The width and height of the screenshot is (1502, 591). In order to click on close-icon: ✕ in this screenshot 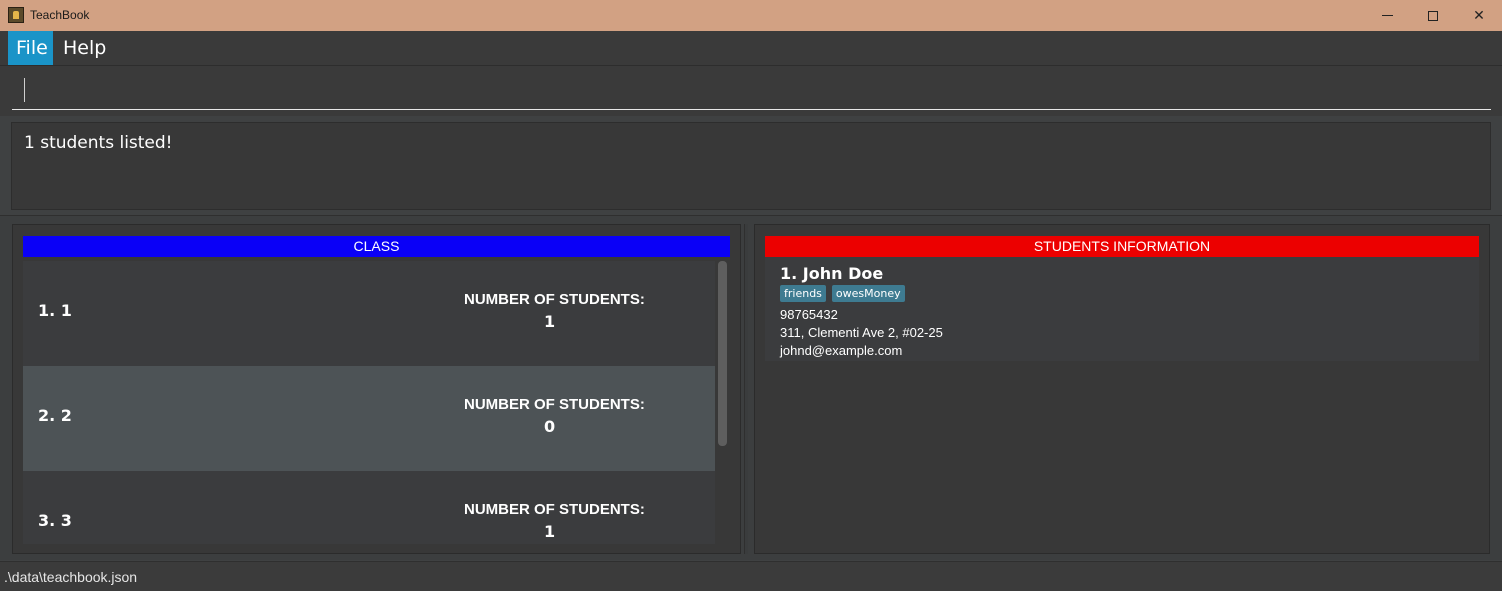, I will do `click(1479, 15)`.